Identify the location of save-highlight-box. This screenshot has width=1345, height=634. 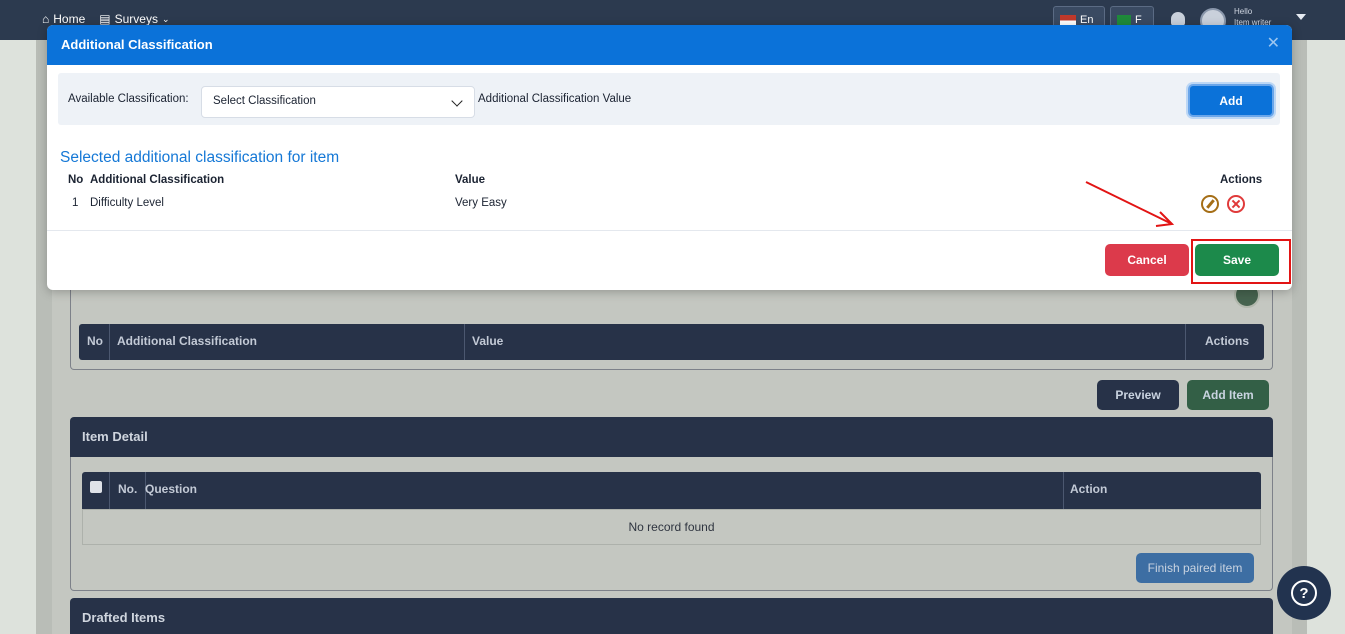
(1241, 261).